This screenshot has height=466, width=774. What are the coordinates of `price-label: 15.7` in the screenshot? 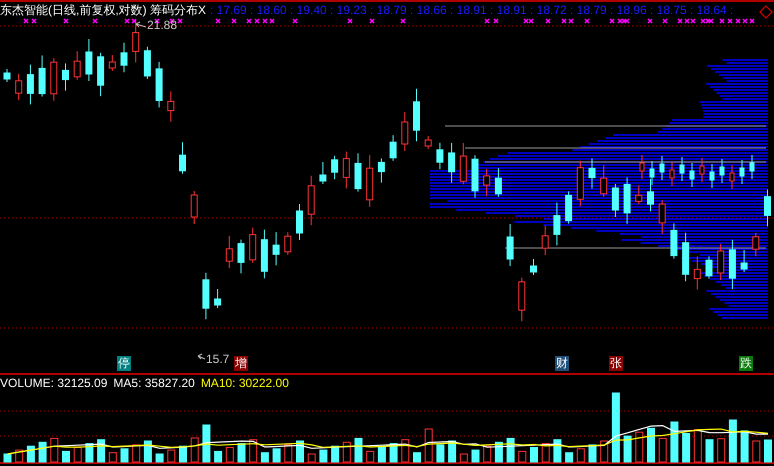 It's located at (218, 359).